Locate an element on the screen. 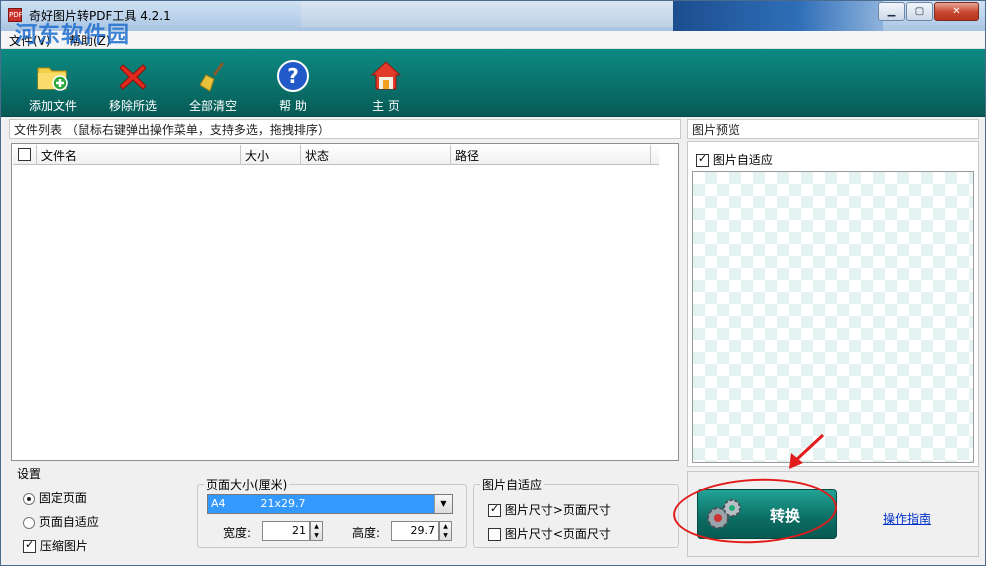  caption-buttons: ▁ ▢ ✕ is located at coordinates (928, 11).